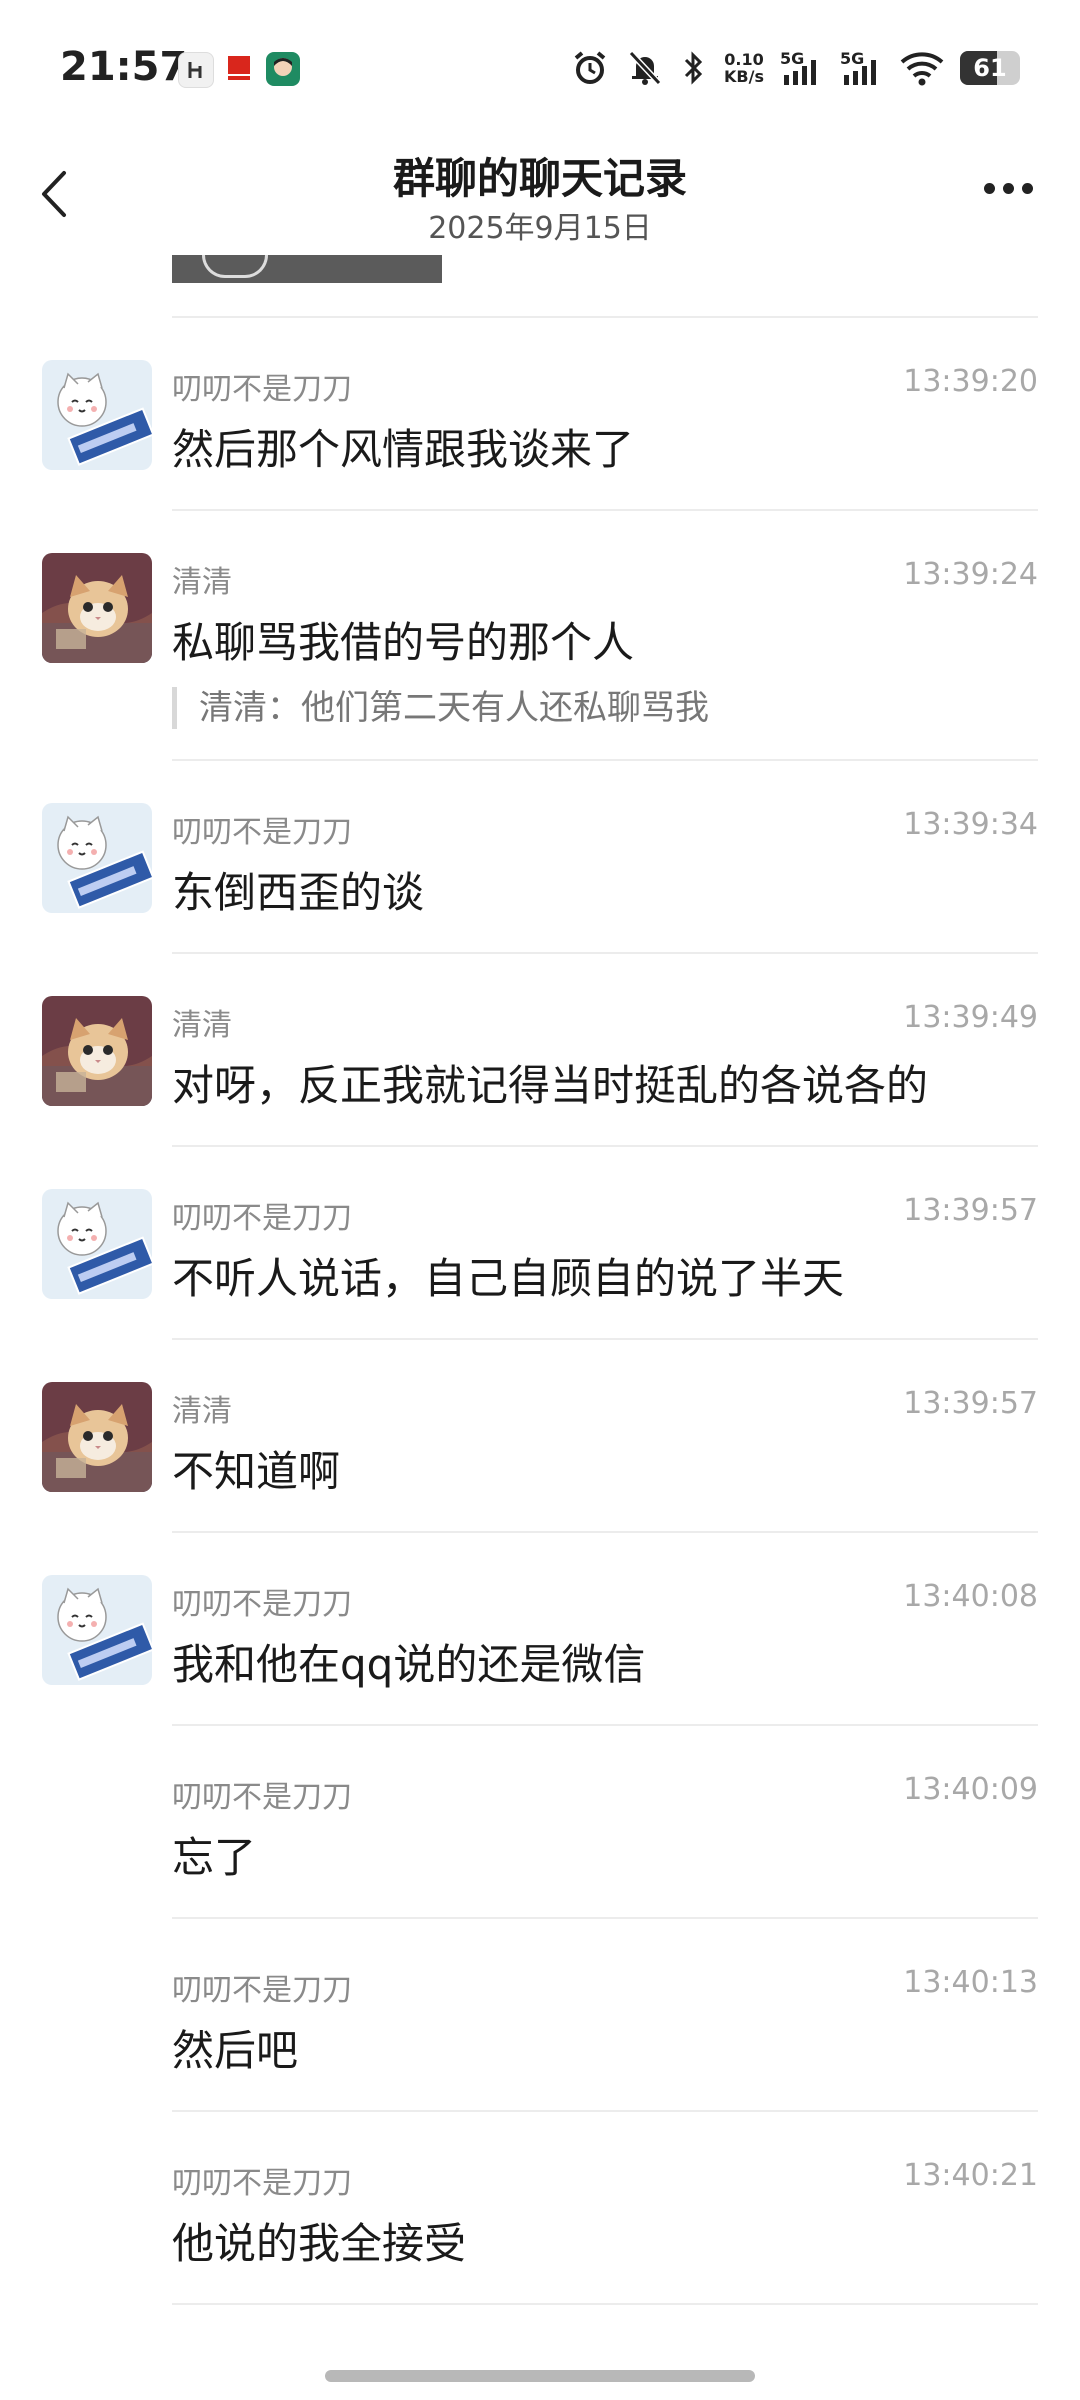 Image resolution: width=1080 pixels, height=2400 pixels. What do you see at coordinates (540, 1436) in the screenshot?
I see `message-item: 清清 13:39:57 不知道啊` at bounding box center [540, 1436].